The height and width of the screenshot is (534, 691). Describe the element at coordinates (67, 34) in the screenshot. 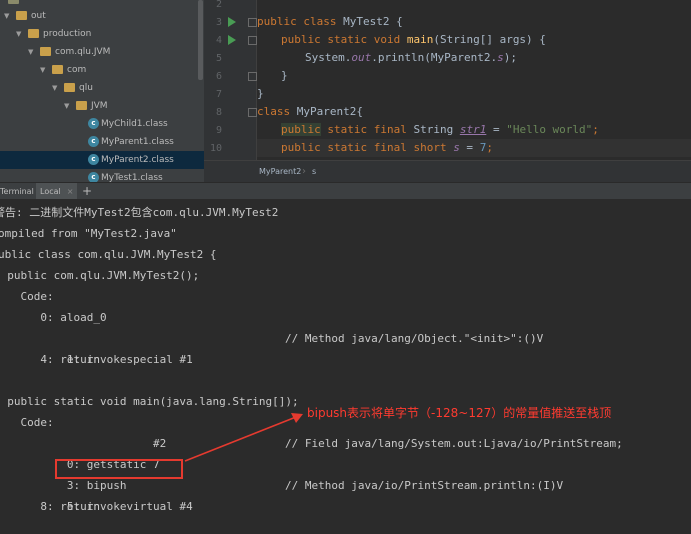

I see `tree-item-label: production` at that location.